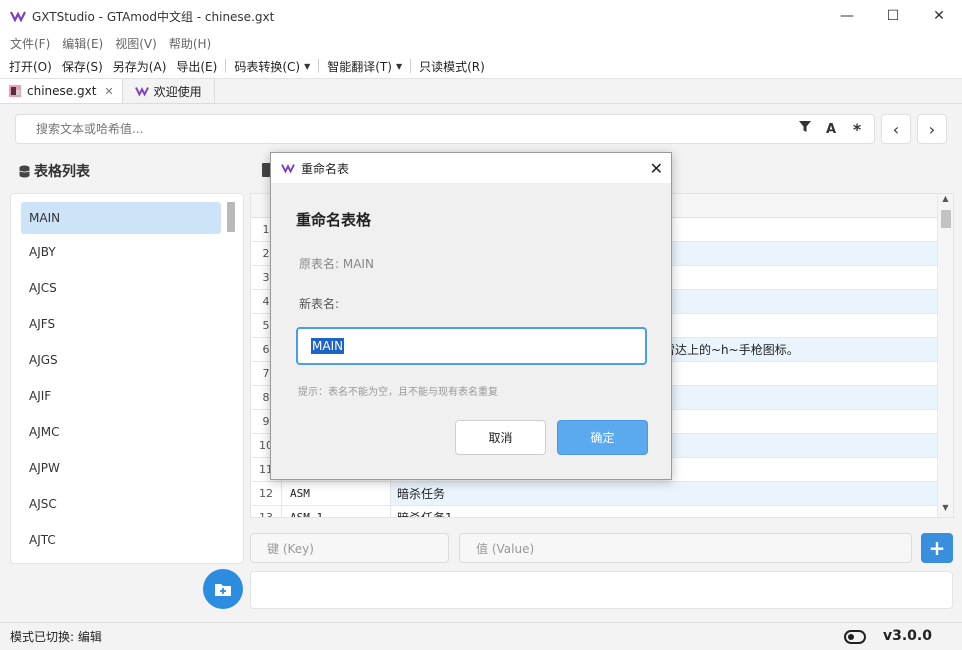  I want to click on menu-edit: 编辑(E), so click(82, 43).